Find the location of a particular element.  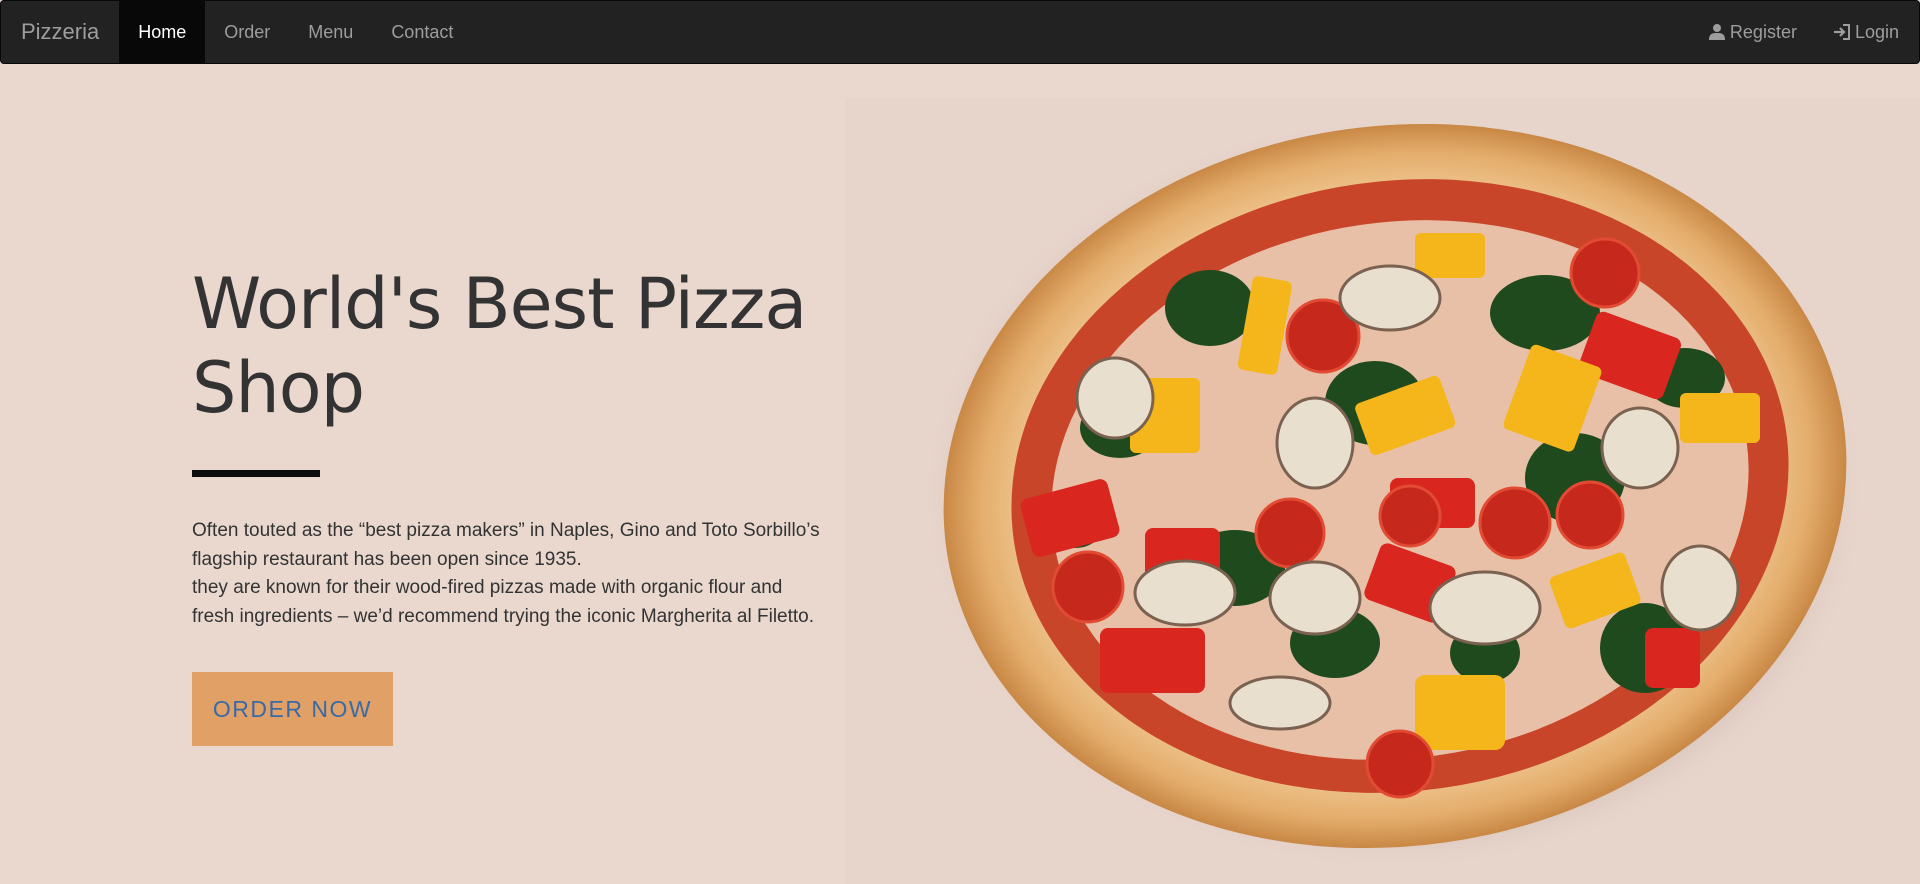

login-label: Login is located at coordinates (1876, 31).